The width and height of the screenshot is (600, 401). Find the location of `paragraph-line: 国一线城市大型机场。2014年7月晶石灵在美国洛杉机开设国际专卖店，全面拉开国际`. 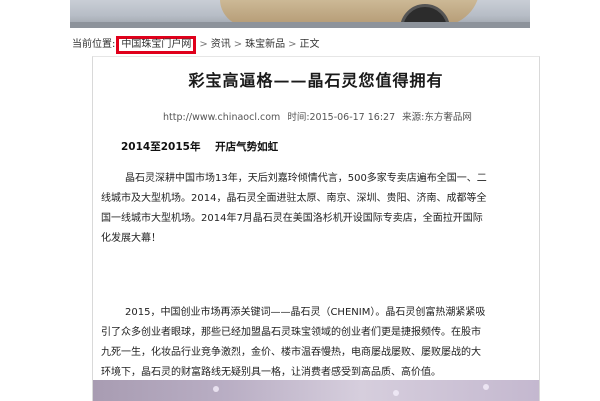

paragraph-line: 国一线城市大型机场。2014年7月晶石灵在美国洛杉机开设国际专卖店，全面拉开国际 is located at coordinates (292, 218).